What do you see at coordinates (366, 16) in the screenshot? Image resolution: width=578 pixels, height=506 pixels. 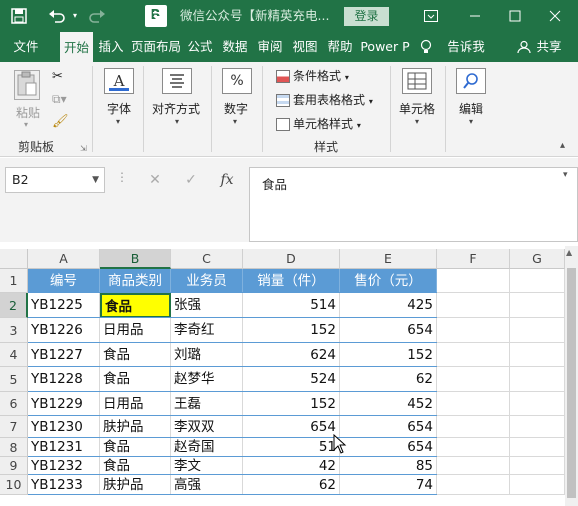 I see `login-button: 登录` at bounding box center [366, 16].